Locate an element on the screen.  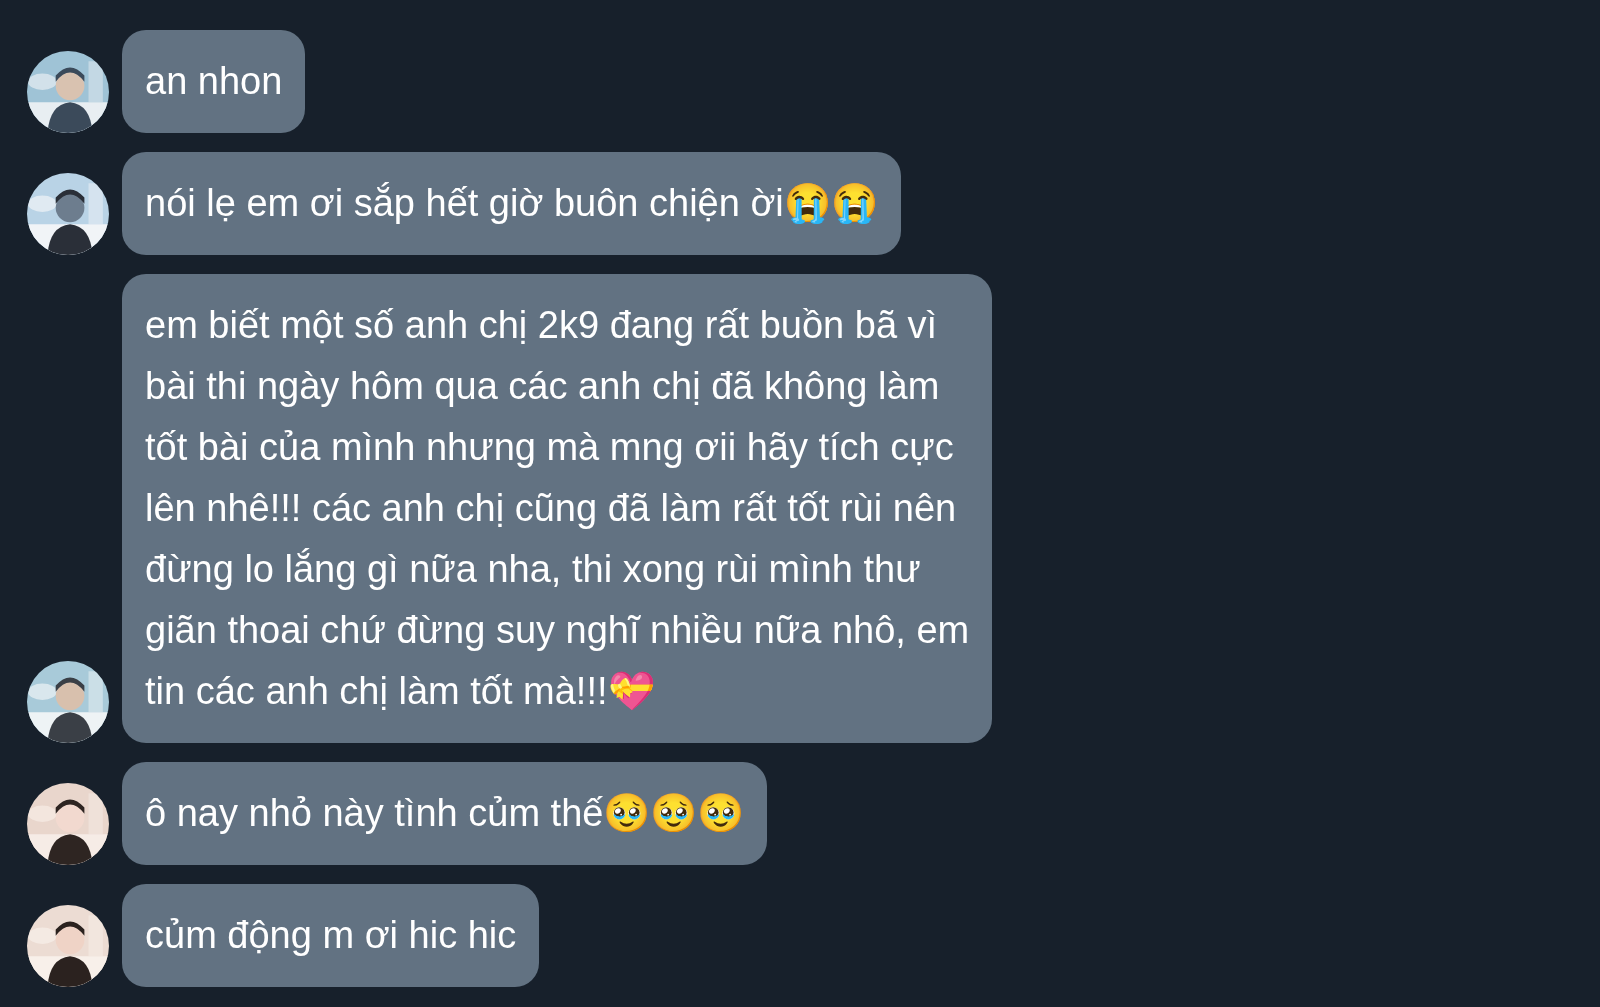
message-bubble: ô nay nhỏ này tình củm thế🥹🥹🥹 is located at coordinates (445, 813).